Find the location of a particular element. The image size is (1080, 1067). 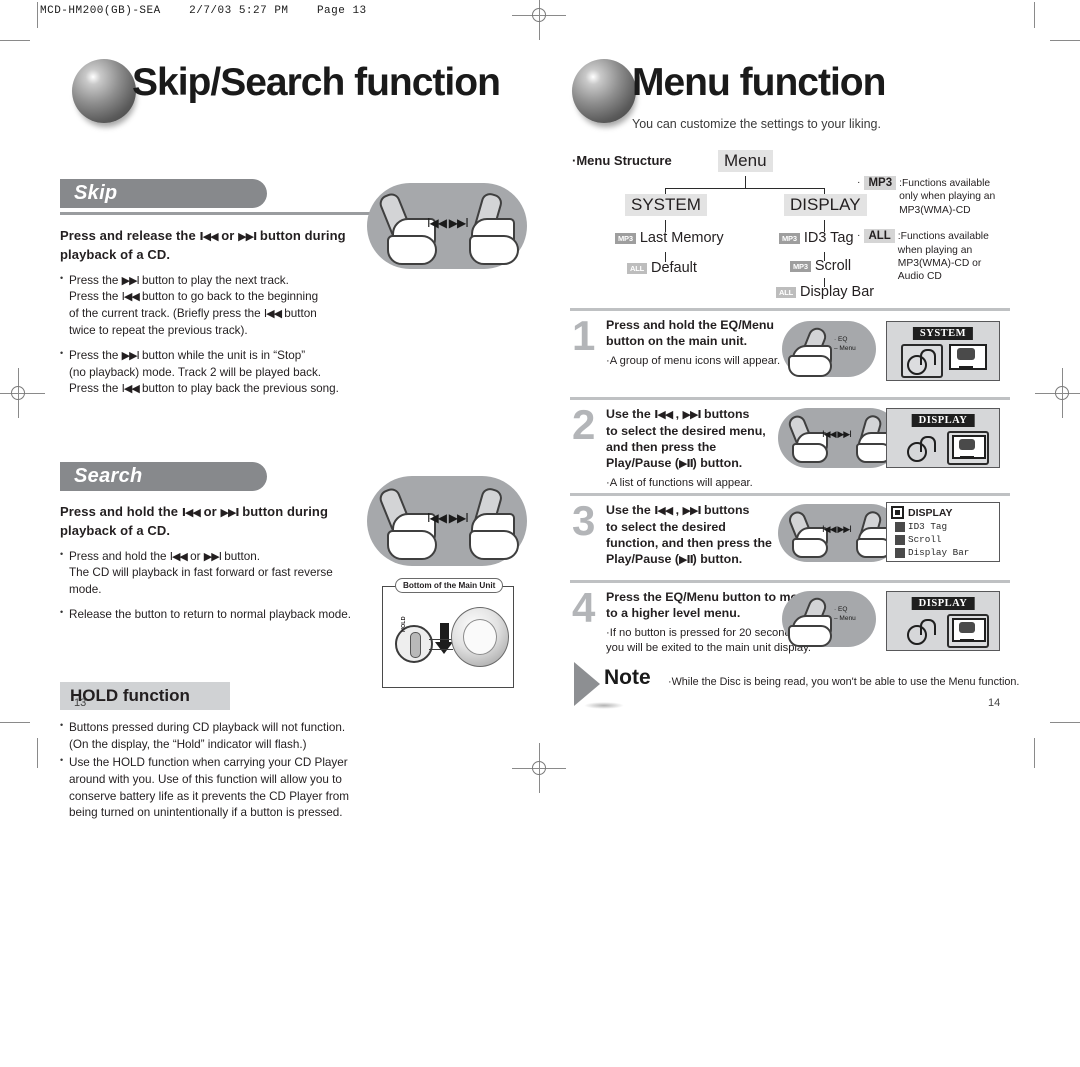

crop-mark-bottom-right-h is located at coordinates (1065, 722).